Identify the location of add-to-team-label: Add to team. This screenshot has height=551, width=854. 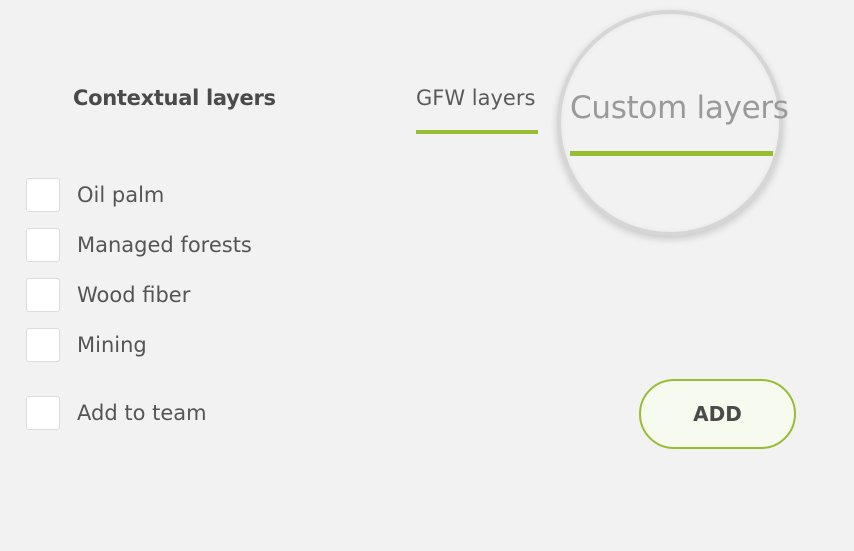
(142, 413).